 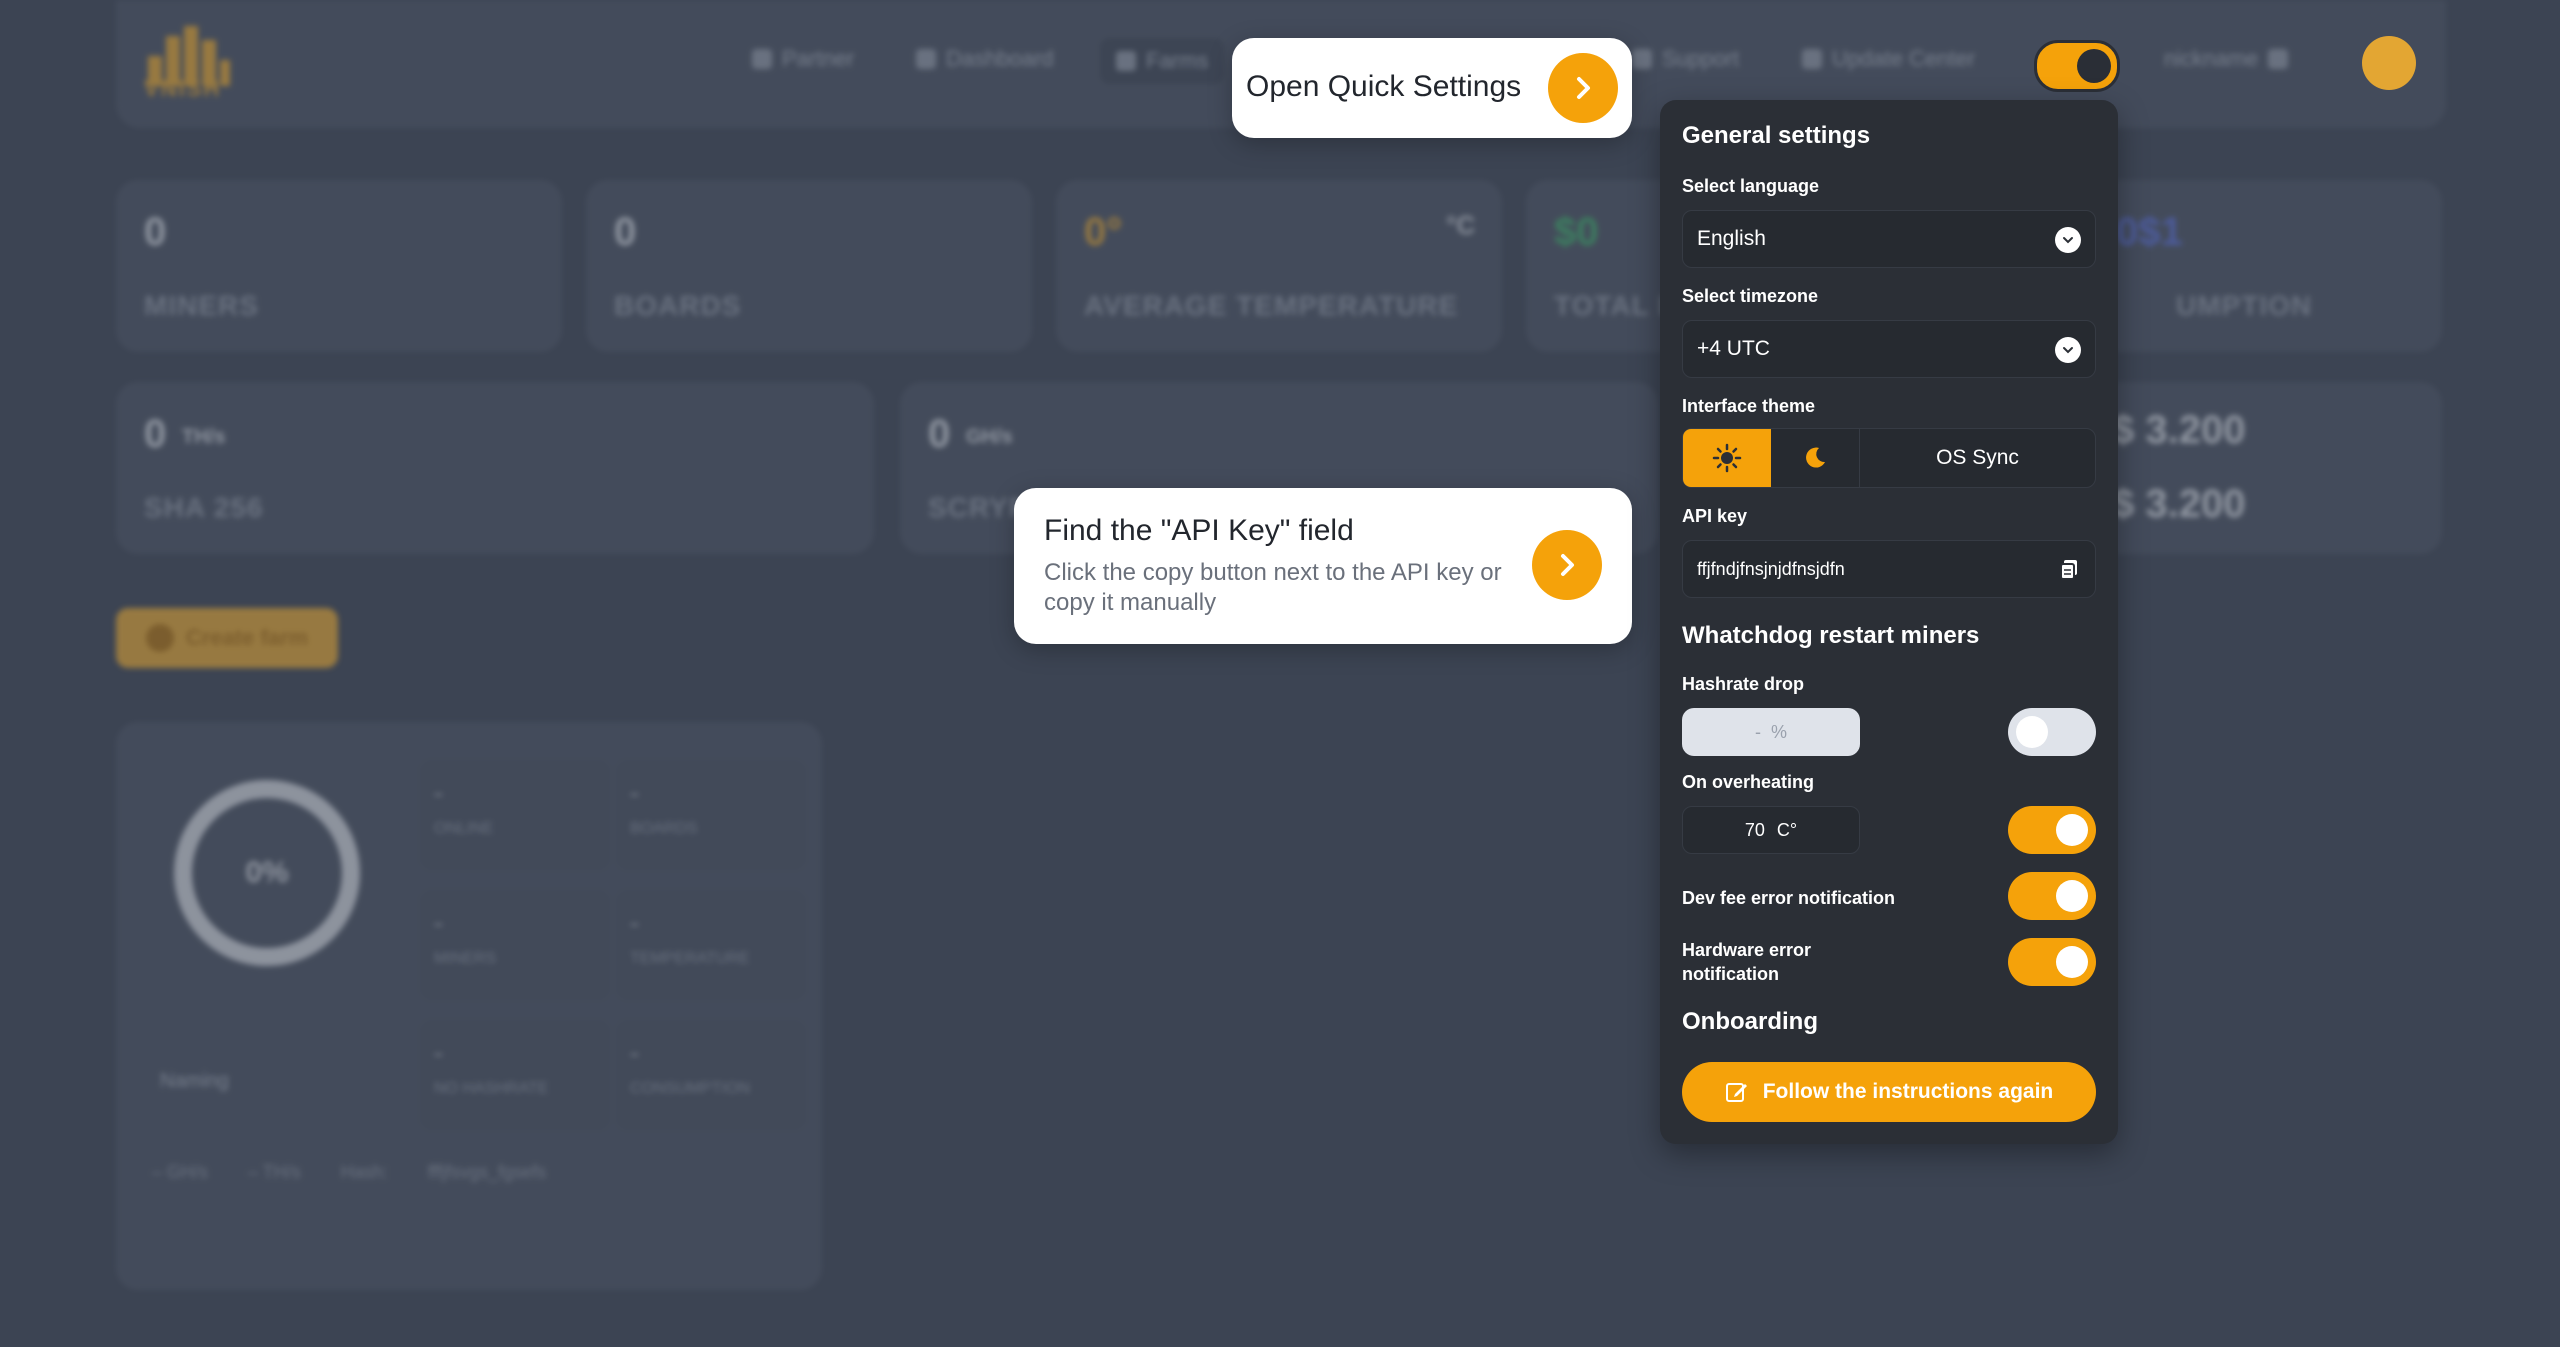 What do you see at coordinates (1271, 305) in the screenshot?
I see `stat-label: AVERAGE TEMPERATURE` at bounding box center [1271, 305].